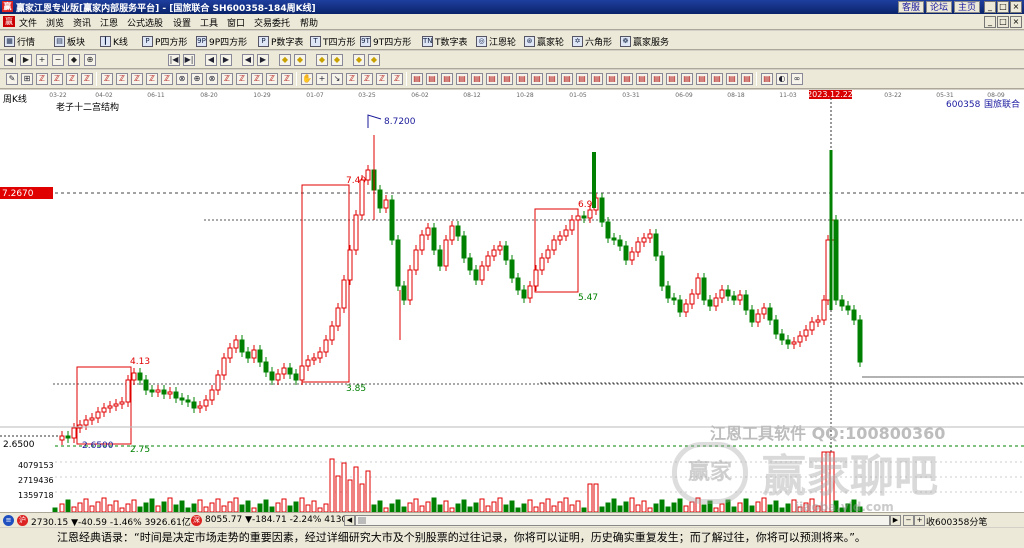  I want to click on draw-tool-button-17: ℤ, so click(272, 79).